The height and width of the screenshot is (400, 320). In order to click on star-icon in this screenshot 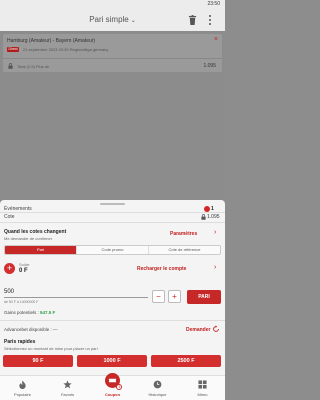, I will do `click(67, 384)`.